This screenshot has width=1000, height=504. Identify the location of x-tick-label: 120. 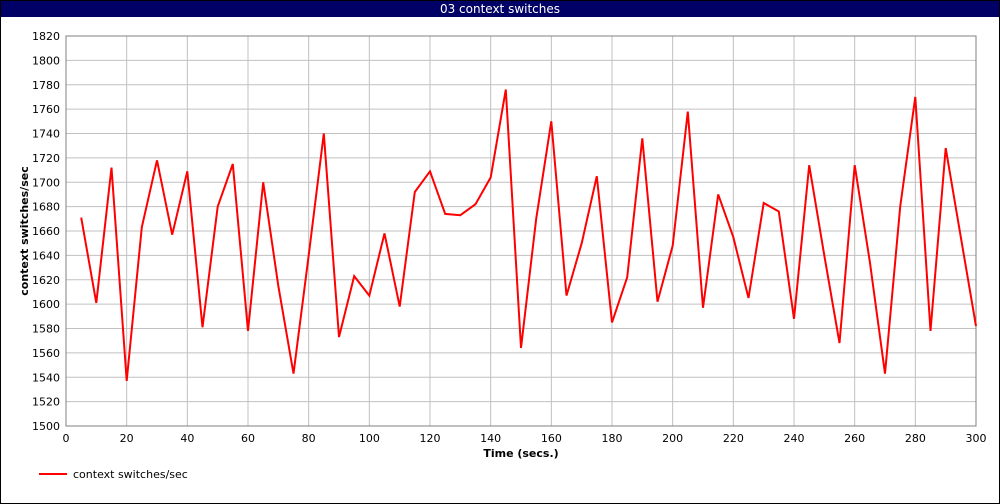
(430, 438).